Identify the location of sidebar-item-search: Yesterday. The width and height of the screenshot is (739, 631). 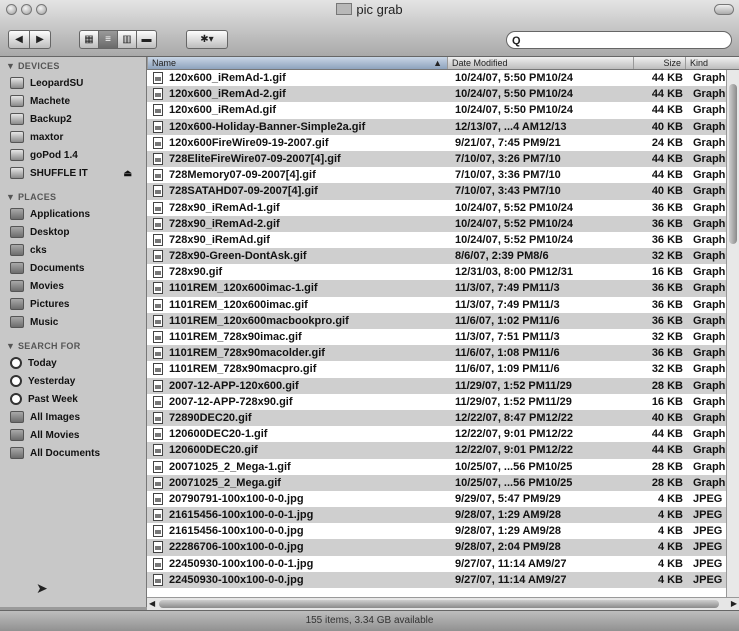
(73, 381).